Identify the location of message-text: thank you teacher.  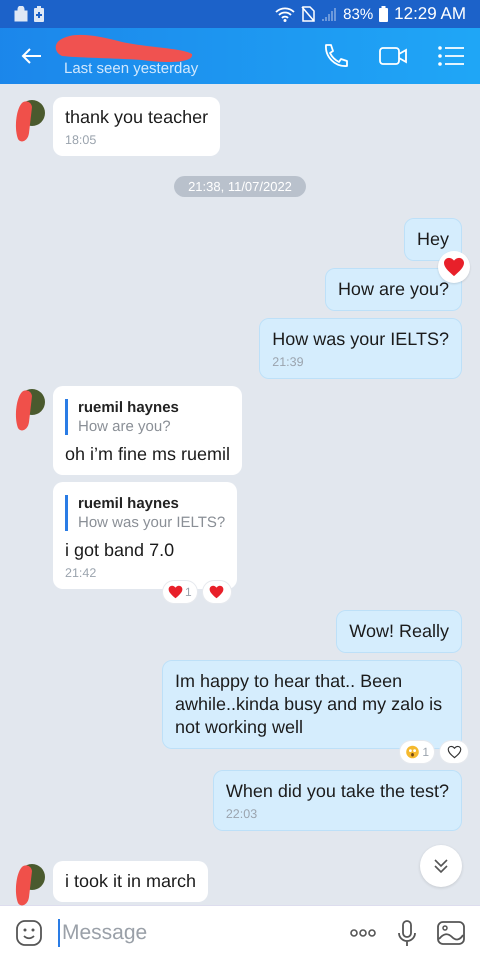
(136, 117).